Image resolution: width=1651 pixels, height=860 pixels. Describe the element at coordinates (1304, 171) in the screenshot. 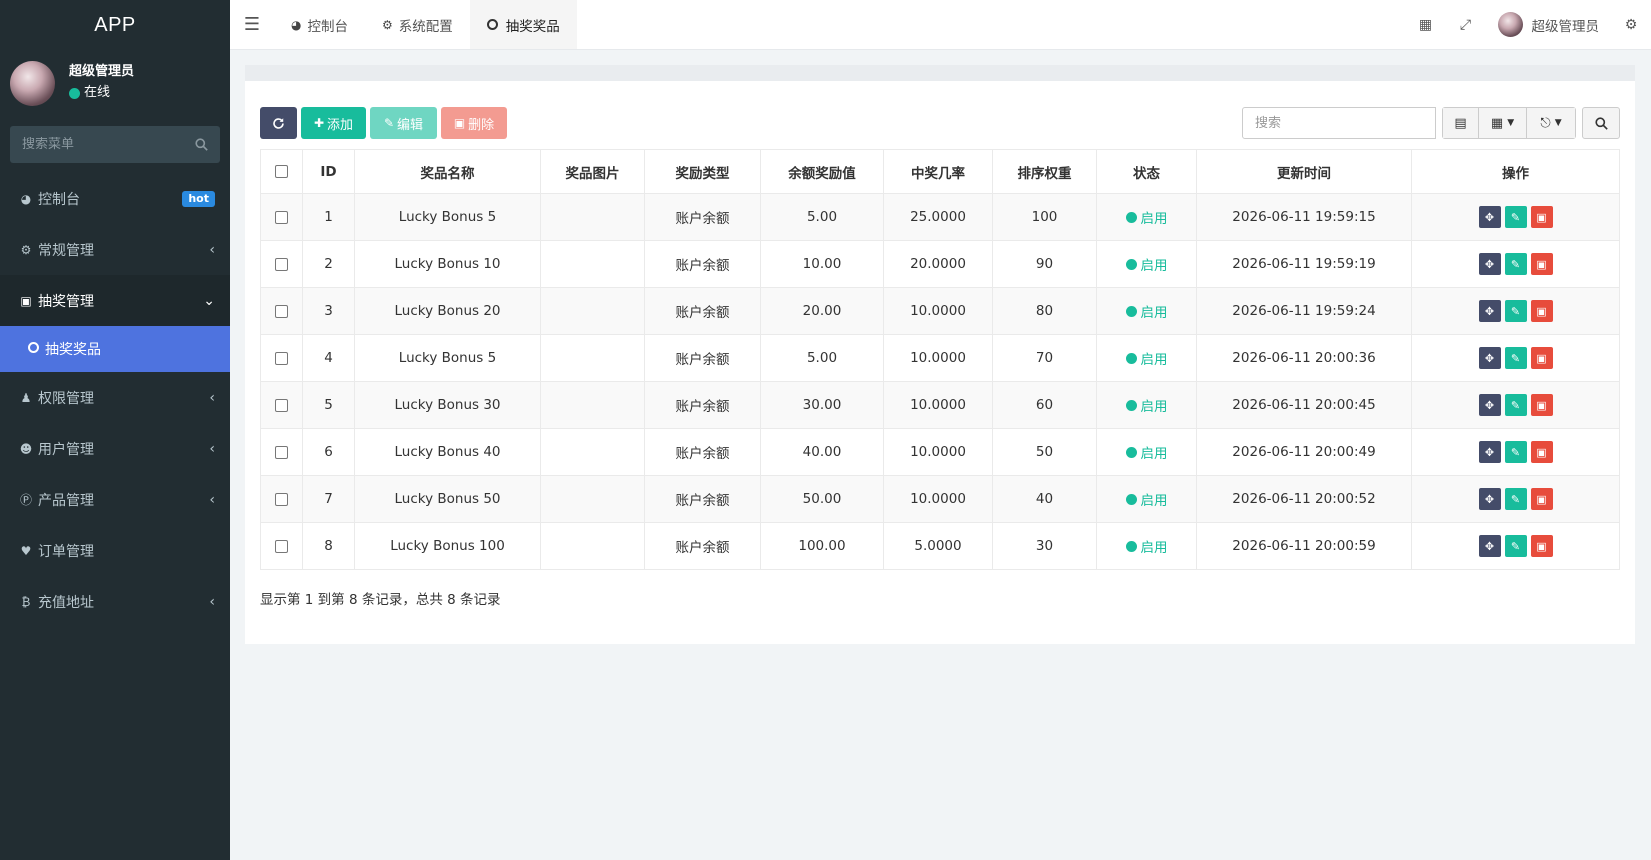

I see `column-header: 更新时间` at that location.